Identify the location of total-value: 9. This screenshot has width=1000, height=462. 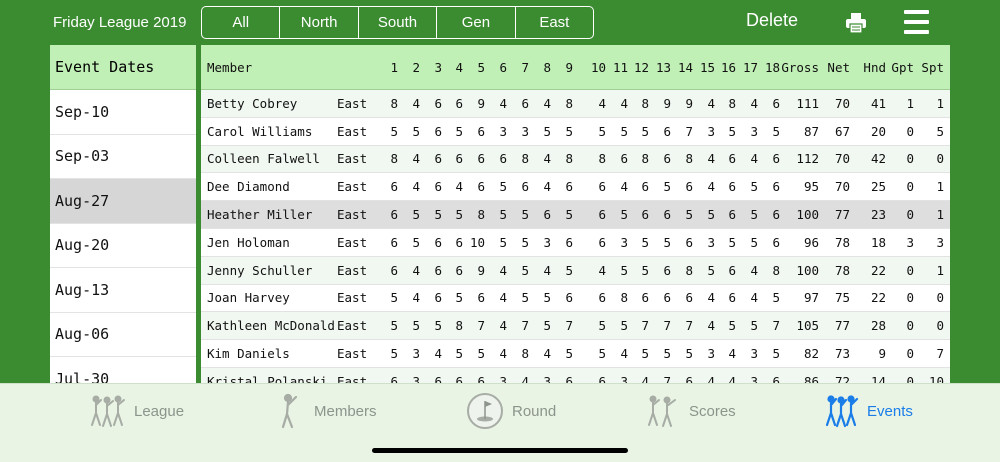
(882, 354).